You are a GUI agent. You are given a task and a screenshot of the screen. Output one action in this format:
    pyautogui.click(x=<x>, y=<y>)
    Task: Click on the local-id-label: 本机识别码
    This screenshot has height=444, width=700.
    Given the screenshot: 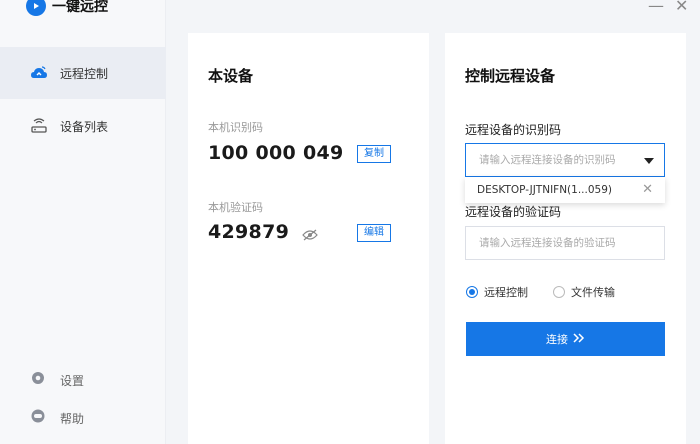 What is the action you would take?
    pyautogui.click(x=235, y=127)
    